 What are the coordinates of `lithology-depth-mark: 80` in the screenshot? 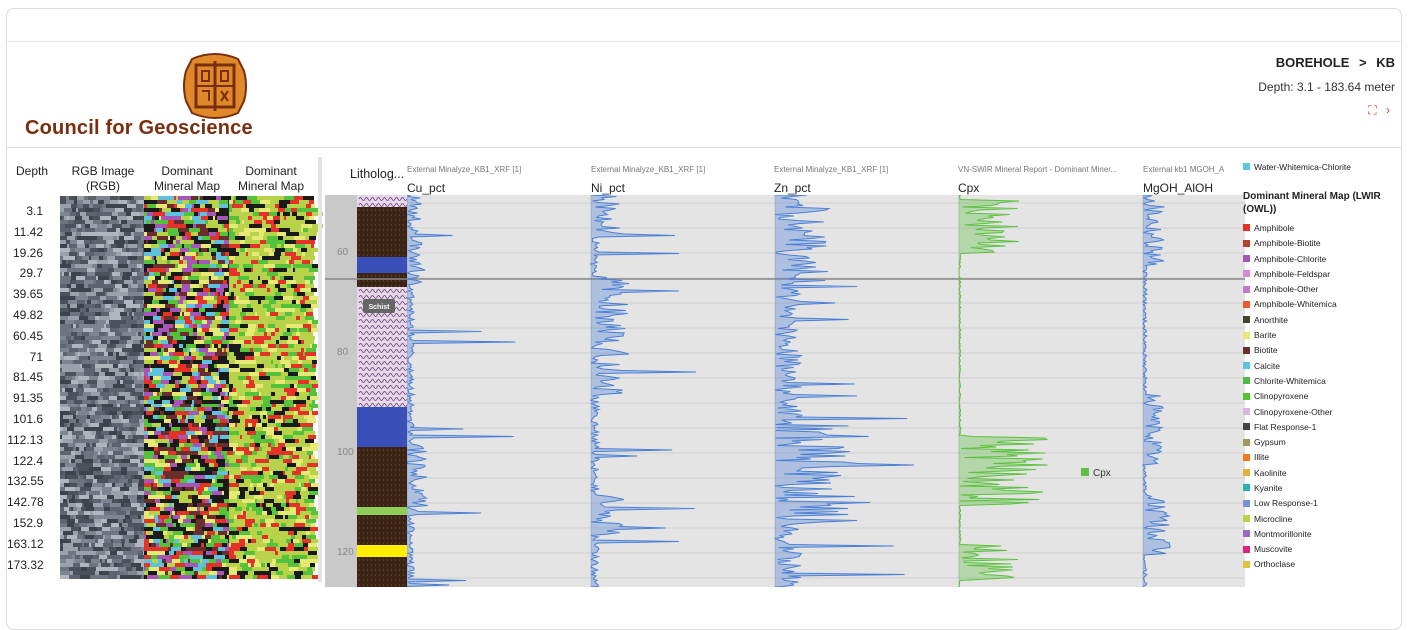 It's located at (343, 352).